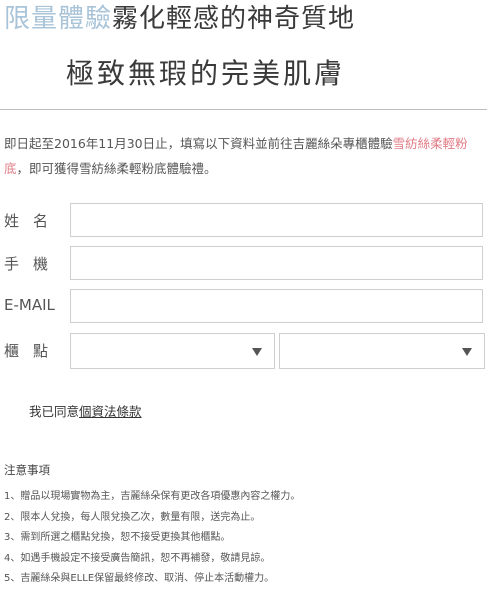  Describe the element at coordinates (33, 264) in the screenshot. I see `phone-label: 手機` at that location.